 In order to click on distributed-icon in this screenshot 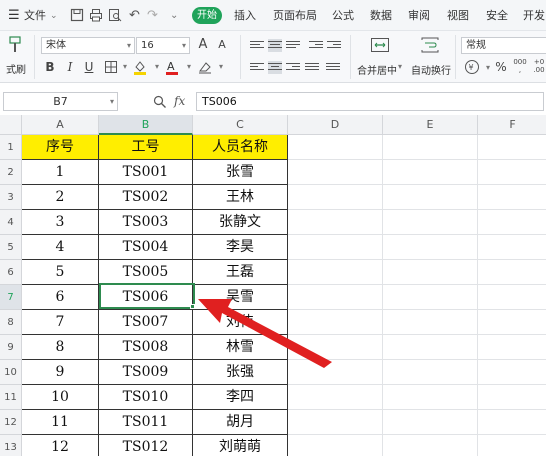, I will do `click(333, 67)`.